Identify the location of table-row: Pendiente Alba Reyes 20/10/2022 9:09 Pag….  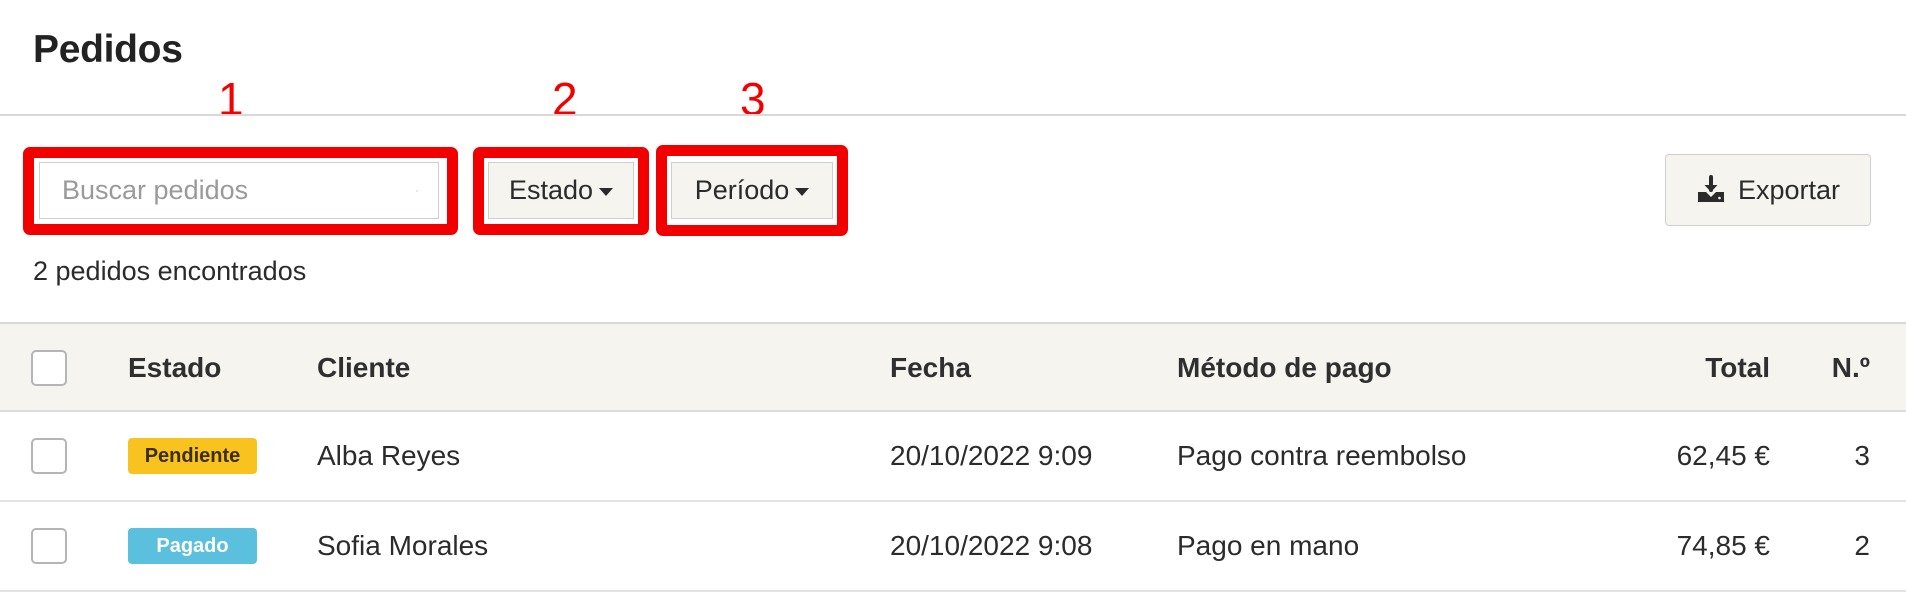
(953, 457).